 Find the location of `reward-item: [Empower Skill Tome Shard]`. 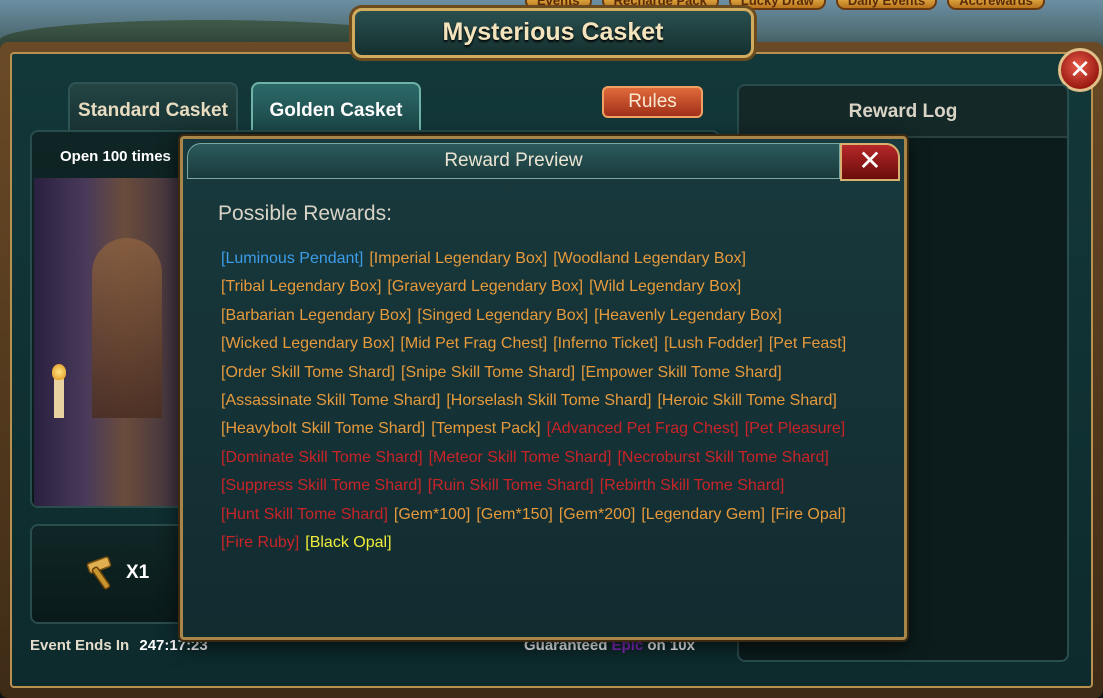

reward-item: [Empower Skill Tome Shard] is located at coordinates (681, 373).